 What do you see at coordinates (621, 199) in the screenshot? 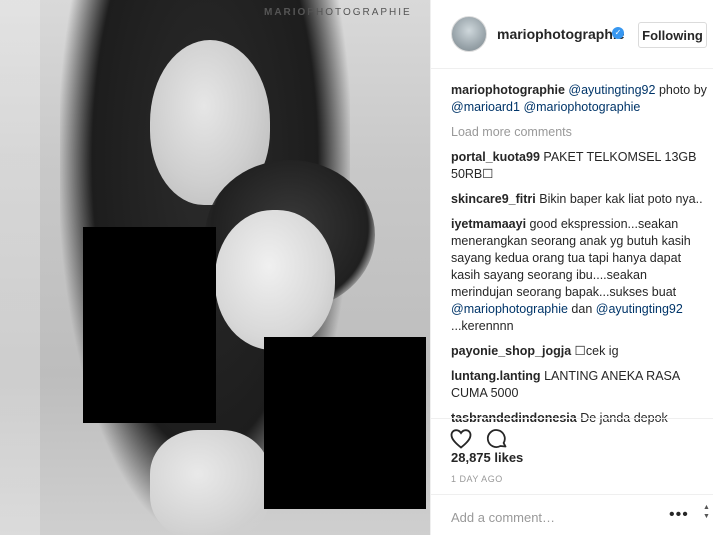
I see `comment-text: Bikin baper kak liat poto nya..` at bounding box center [621, 199].